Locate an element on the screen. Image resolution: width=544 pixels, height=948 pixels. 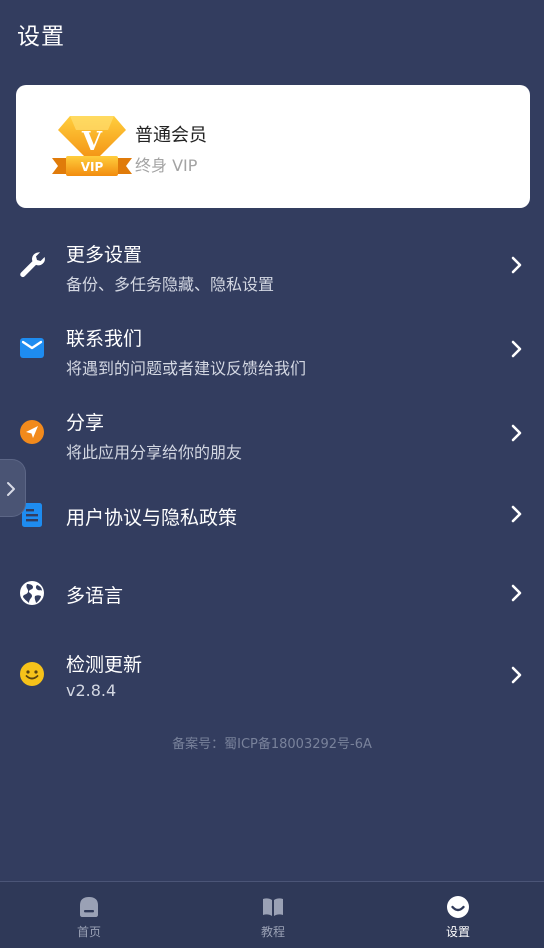
member-level: 普通会员 is located at coordinates (171, 135).